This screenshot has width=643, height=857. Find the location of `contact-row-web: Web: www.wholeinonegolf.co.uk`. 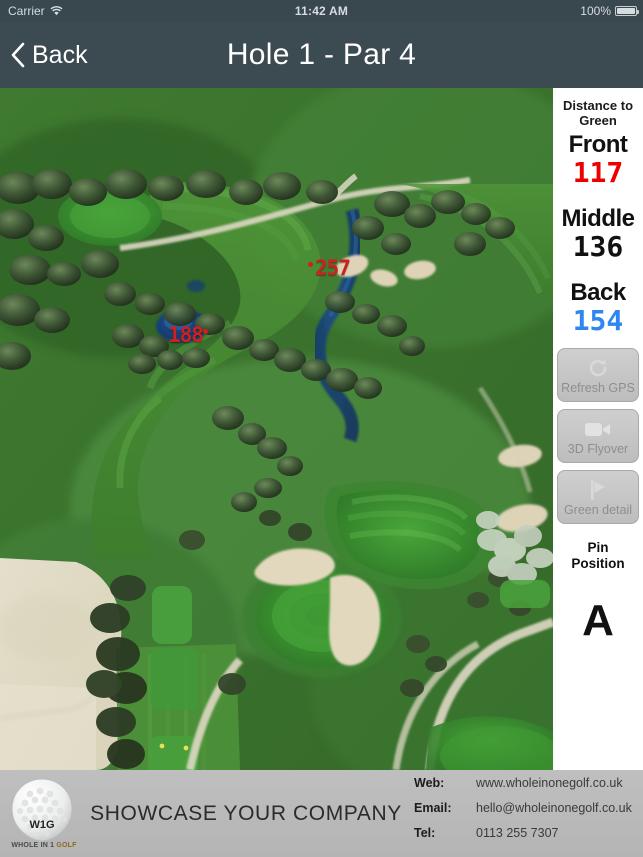

contact-row-web: Web: www.wholeinonegolf.co.uk is located at coordinates (528, 788).